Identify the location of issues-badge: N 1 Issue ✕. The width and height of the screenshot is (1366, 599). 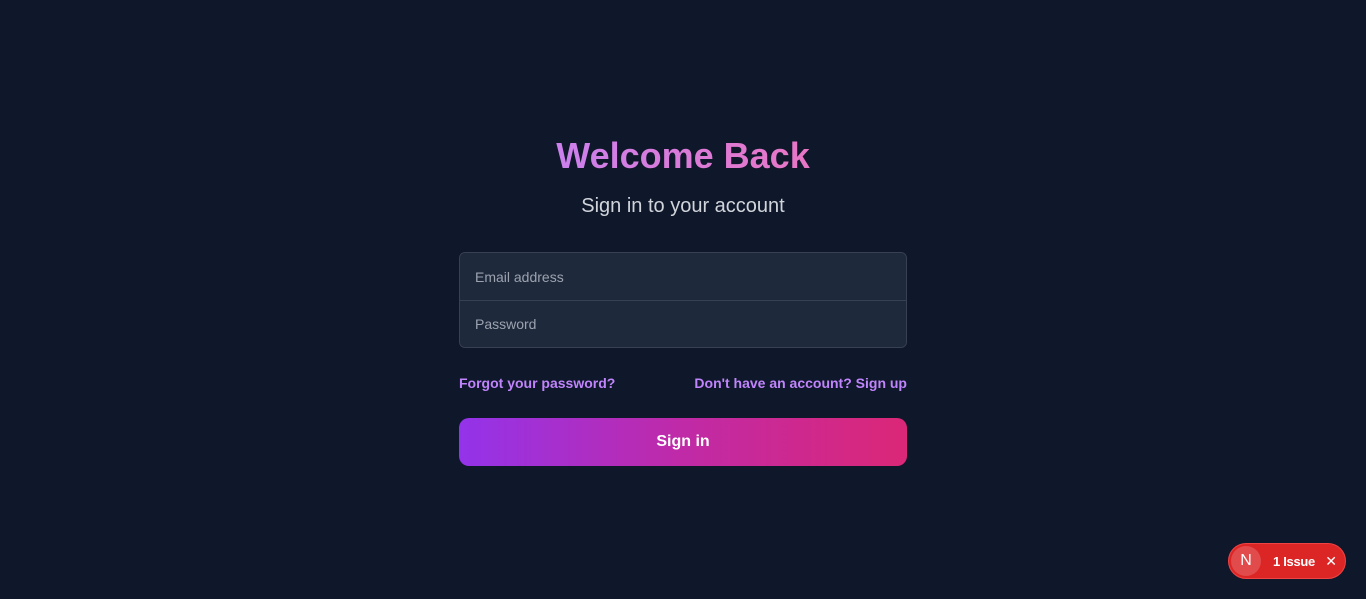
(1287, 561).